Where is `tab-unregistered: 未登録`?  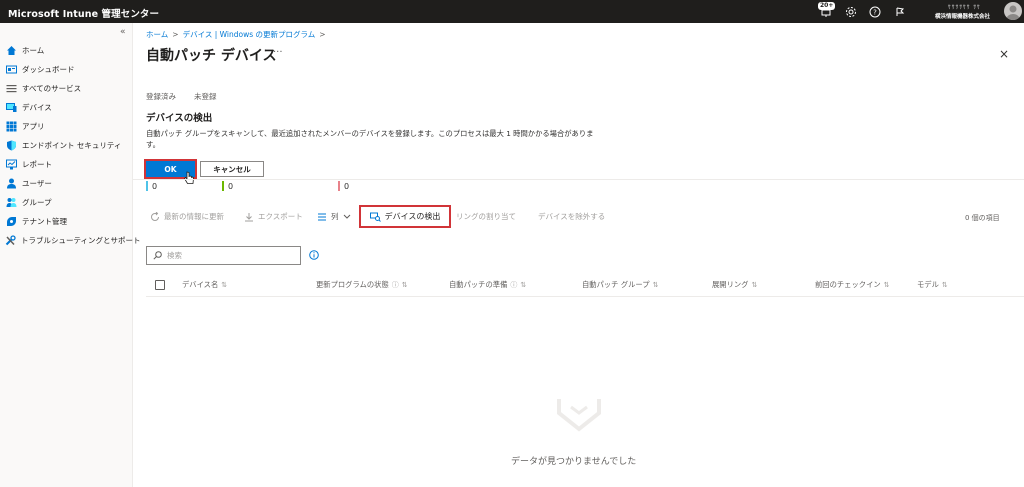 tab-unregistered: 未登録 is located at coordinates (205, 96).